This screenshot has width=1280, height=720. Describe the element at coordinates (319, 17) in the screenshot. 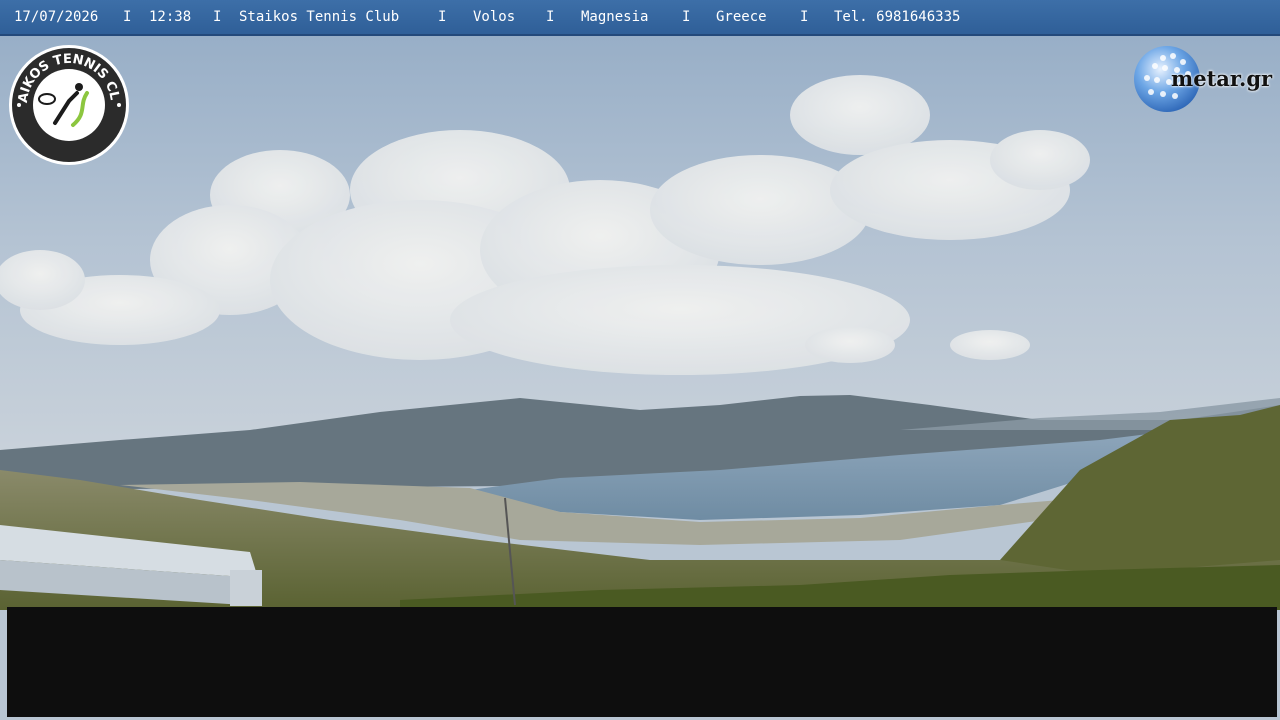

I see `club-name-text: Staikos Tennis Club` at that location.